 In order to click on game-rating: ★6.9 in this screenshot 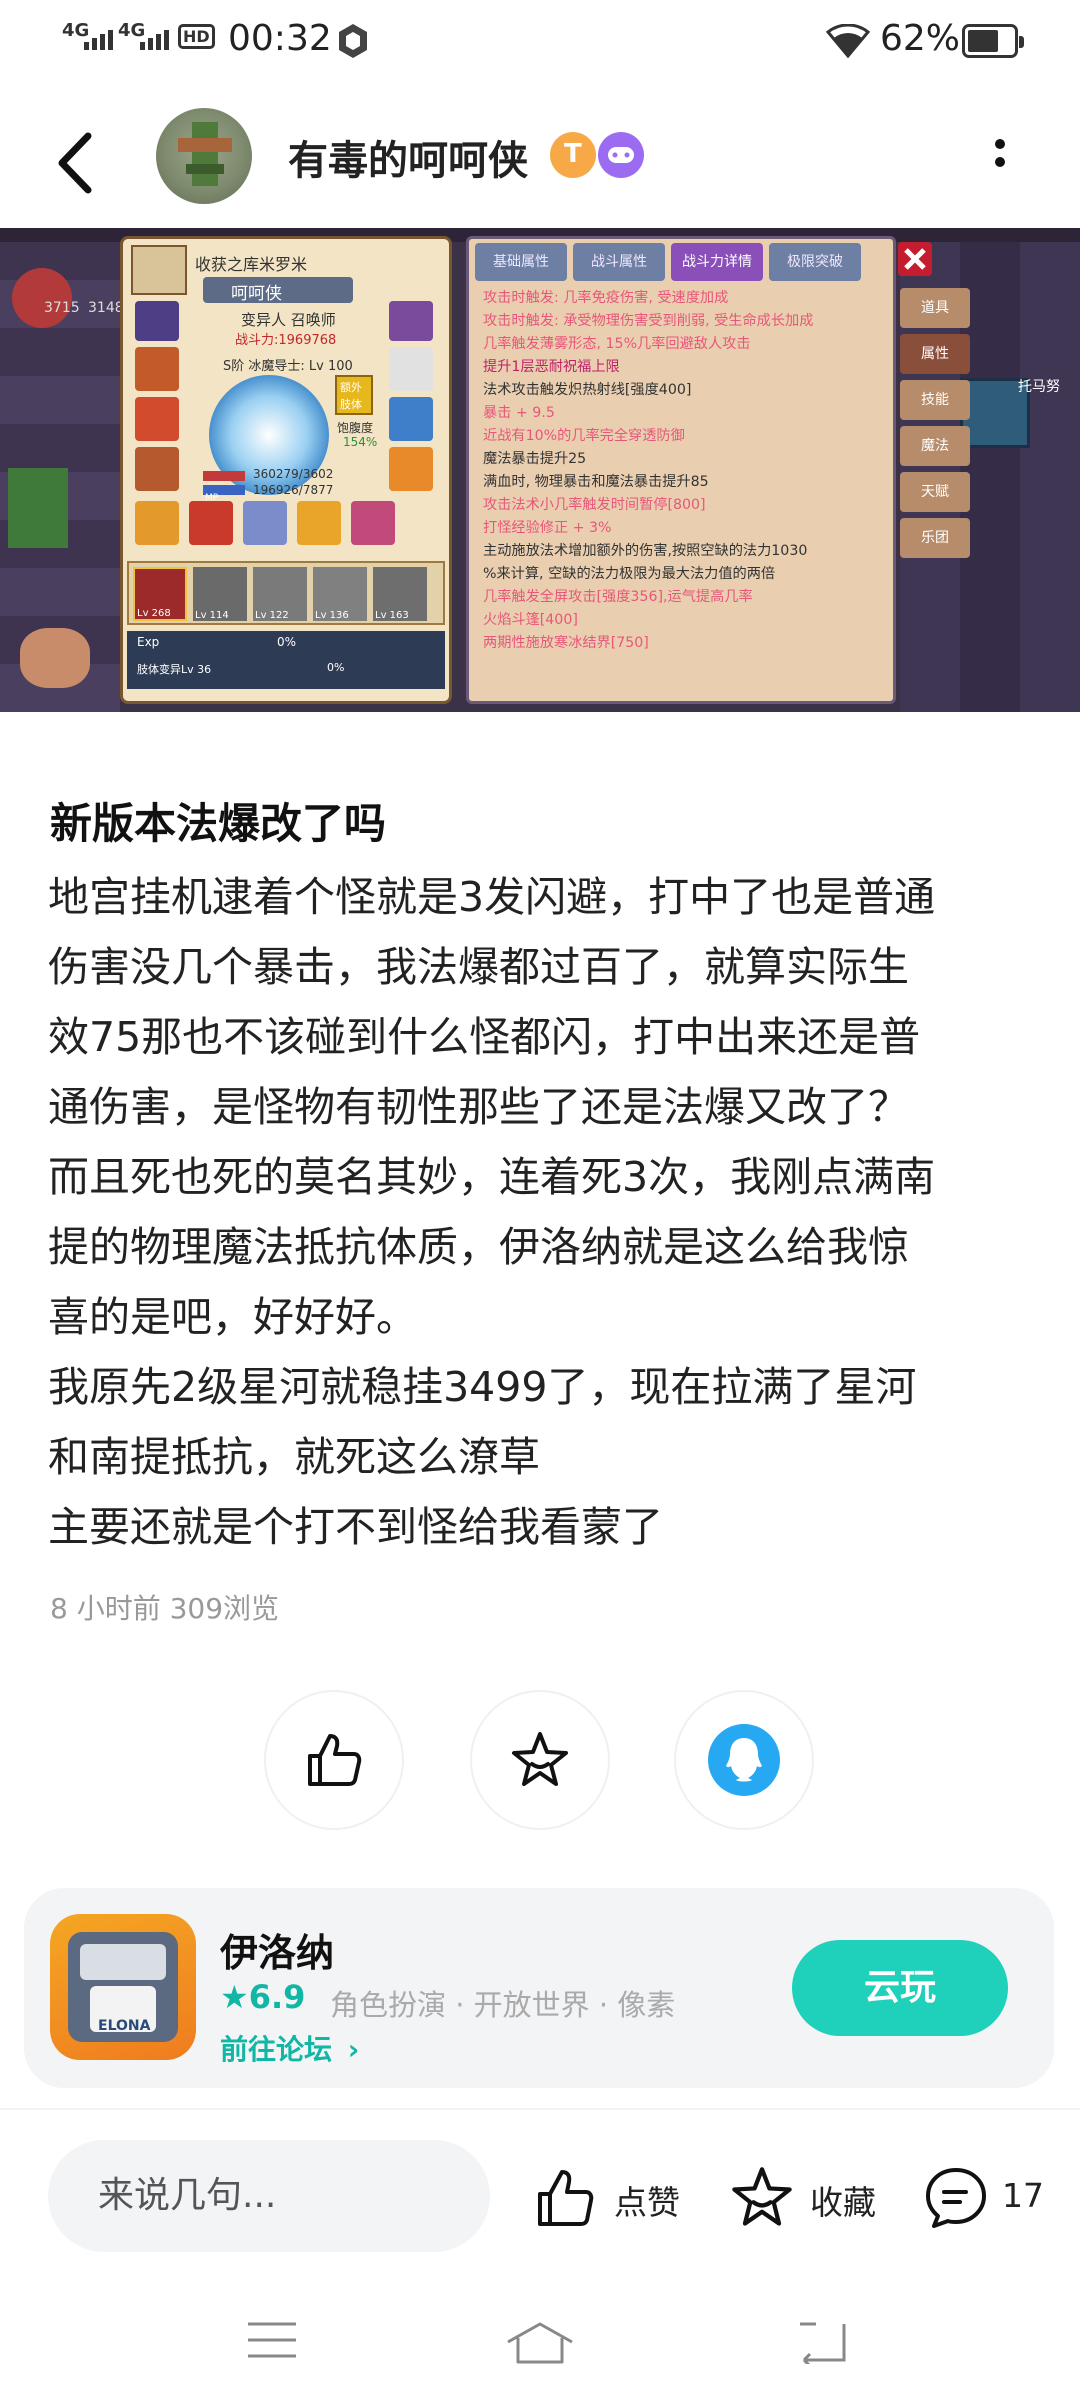, I will do `click(263, 1997)`.